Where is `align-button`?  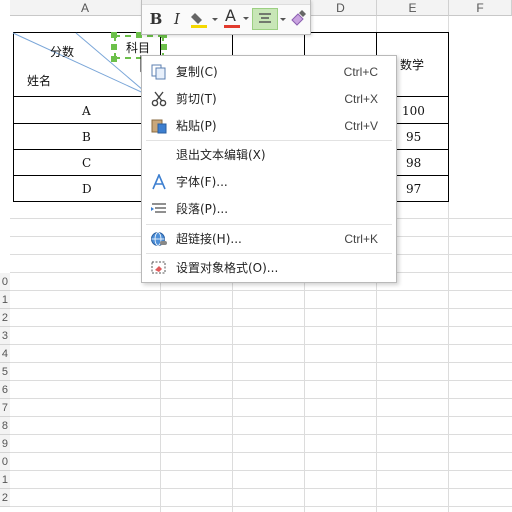
align-button is located at coordinates (265, 19).